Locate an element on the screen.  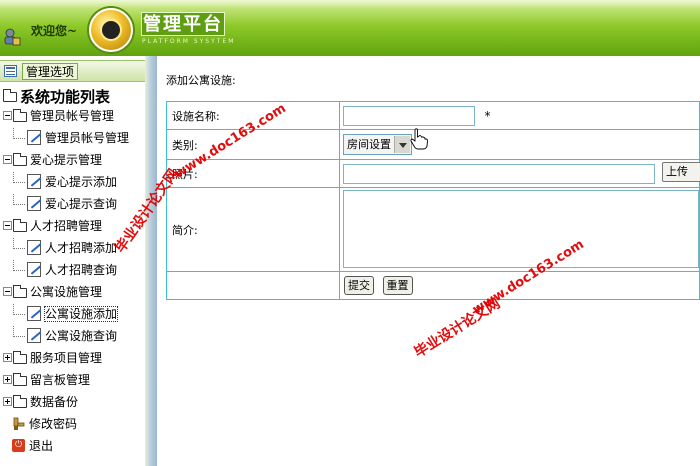
tree-group-admin-account: 管理员帐号管理 is located at coordinates (58, 116).